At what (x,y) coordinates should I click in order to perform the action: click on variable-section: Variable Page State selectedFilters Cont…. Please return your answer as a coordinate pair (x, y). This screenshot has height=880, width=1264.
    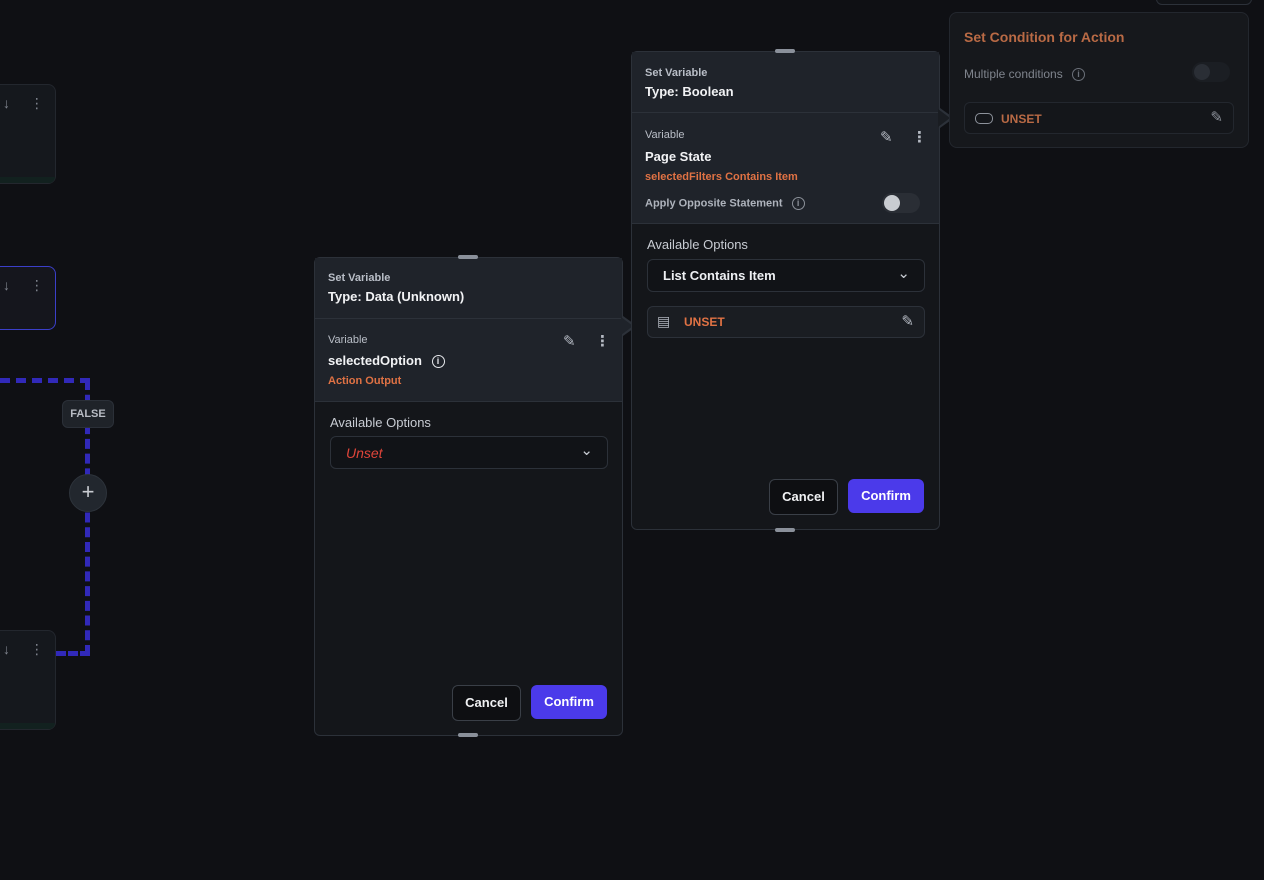
    Looking at the image, I should click on (785, 168).